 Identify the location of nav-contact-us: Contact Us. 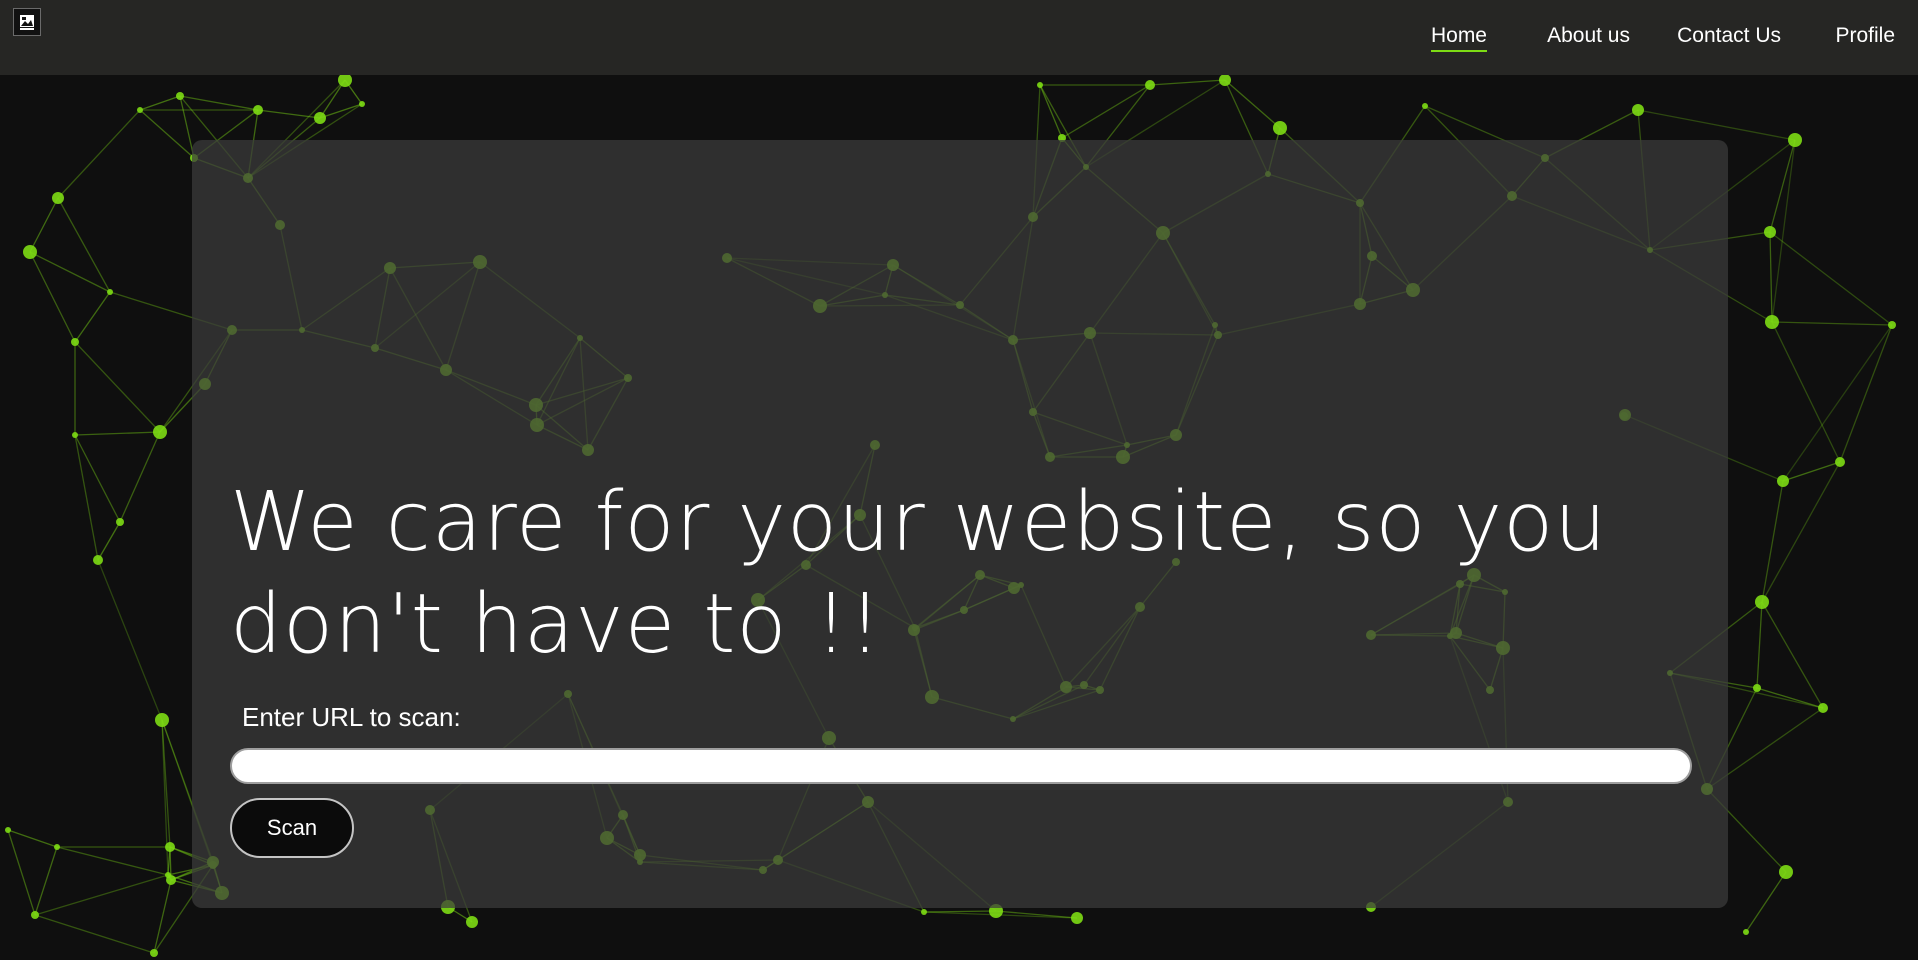
(1729, 36).